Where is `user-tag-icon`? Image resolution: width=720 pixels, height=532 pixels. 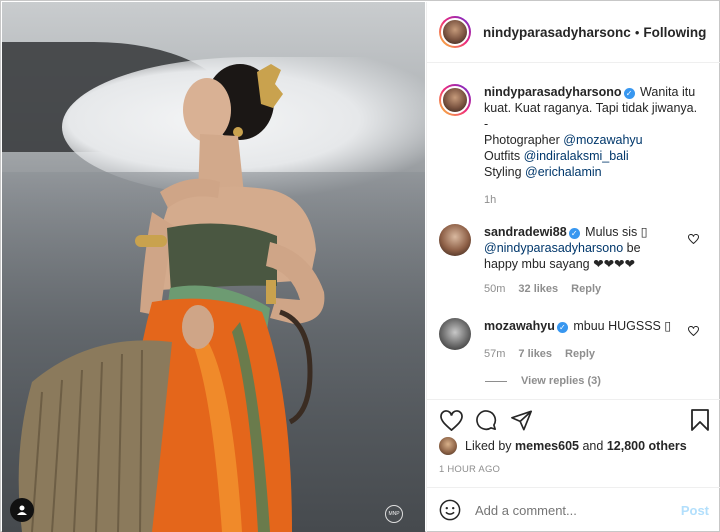
user-tag-icon is located at coordinates (22, 510).